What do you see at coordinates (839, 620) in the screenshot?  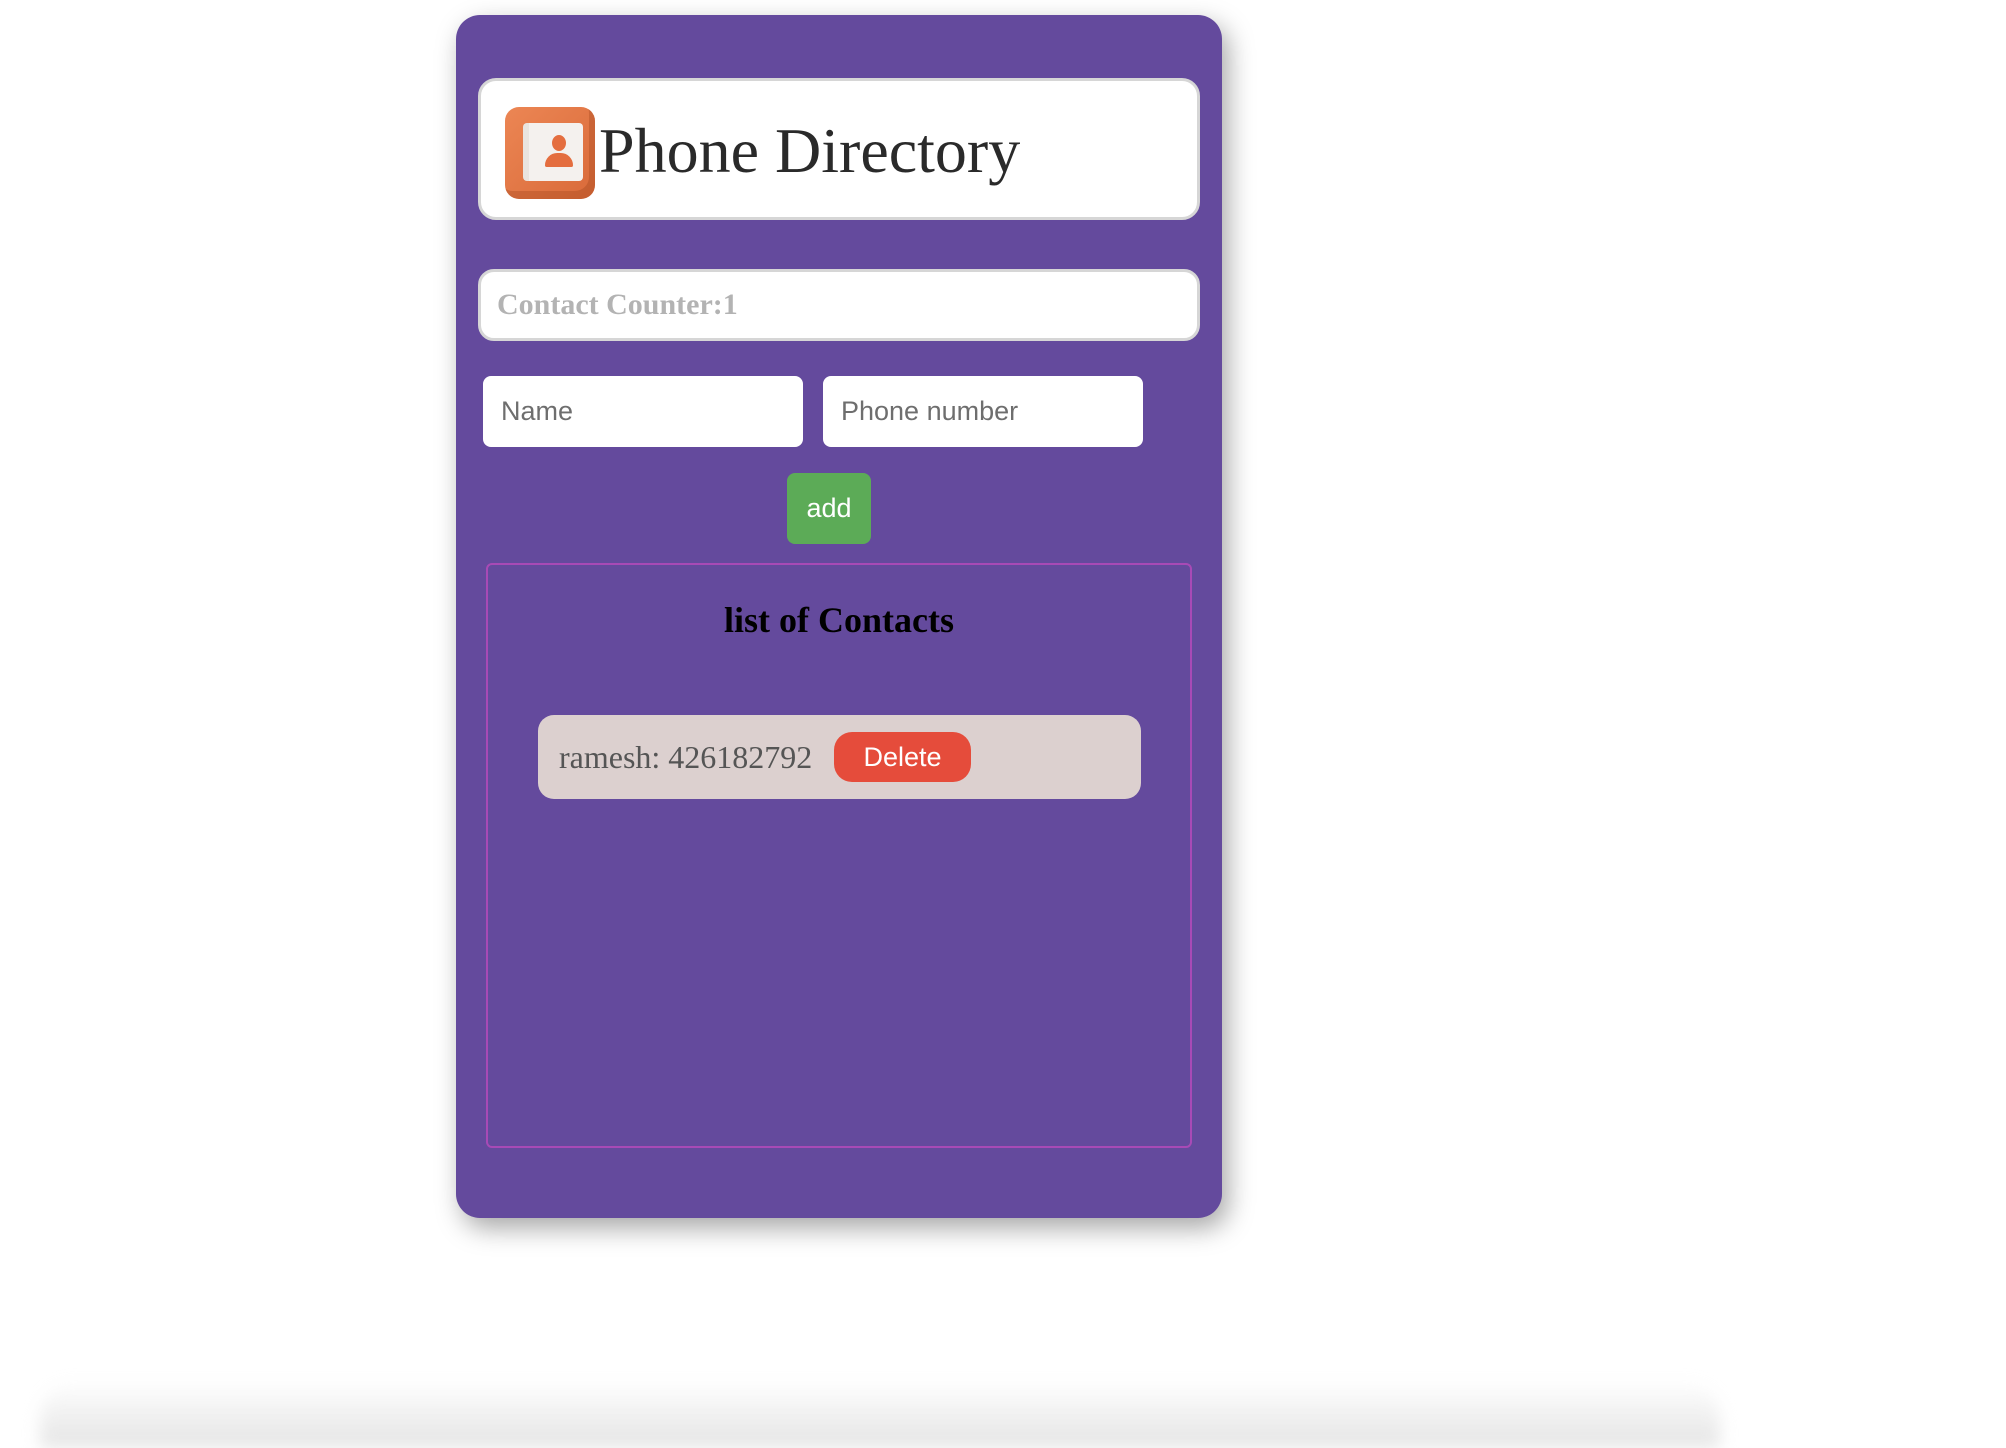 I see `contacts-list-heading: list of Contacts` at bounding box center [839, 620].